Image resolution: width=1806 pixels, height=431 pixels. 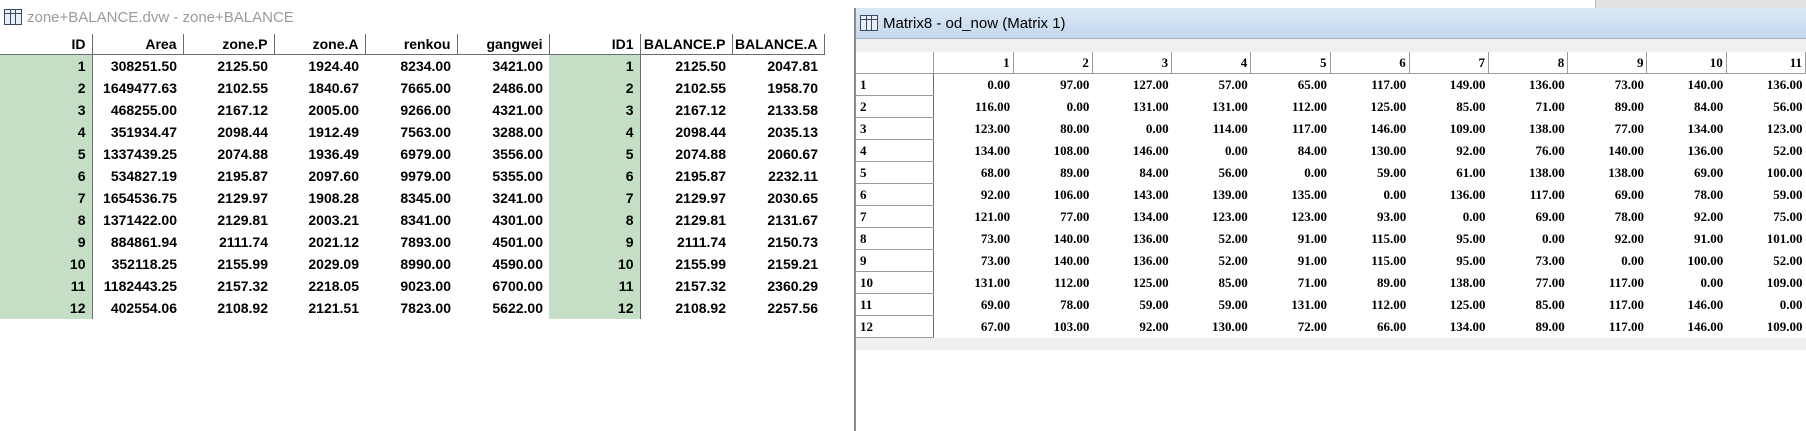 I want to click on table-cell: 1, so click(x=595, y=65).